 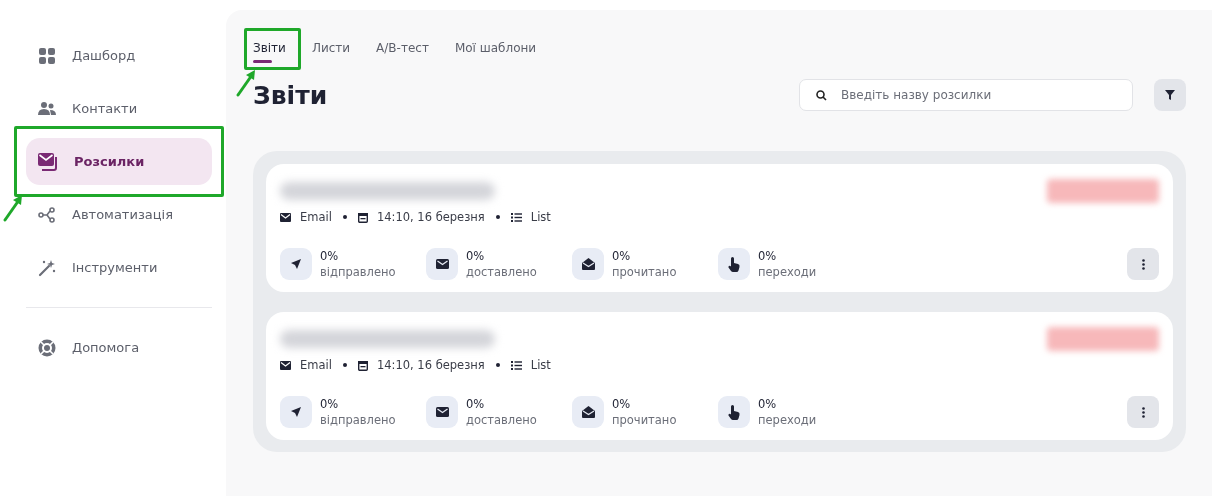 I want to click on sidebar-item: Допомога, so click(x=119, y=347).